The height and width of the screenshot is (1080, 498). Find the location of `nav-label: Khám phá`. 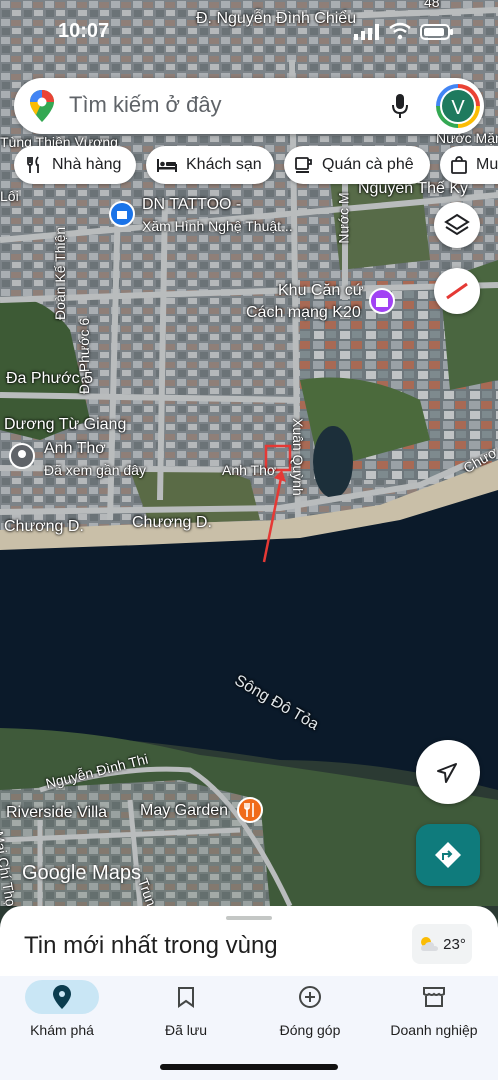

nav-label: Khám phá is located at coordinates (62, 1030).